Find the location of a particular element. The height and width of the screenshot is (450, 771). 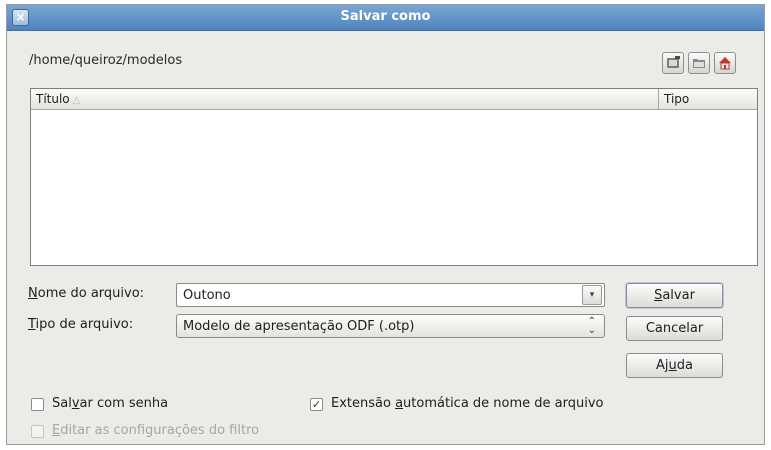

dialog-title: Salvar como is located at coordinates (385, 16).